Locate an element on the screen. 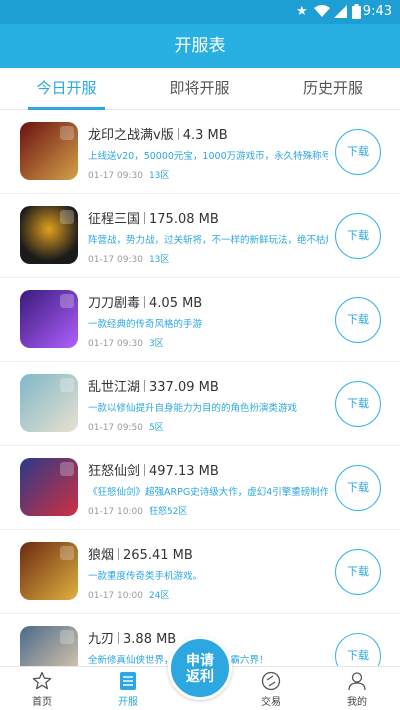 This screenshot has width=400, height=710. game-description: 上线送v20，50000元宝，1000万游戏币，永久特殊称号！ is located at coordinates (208, 156).